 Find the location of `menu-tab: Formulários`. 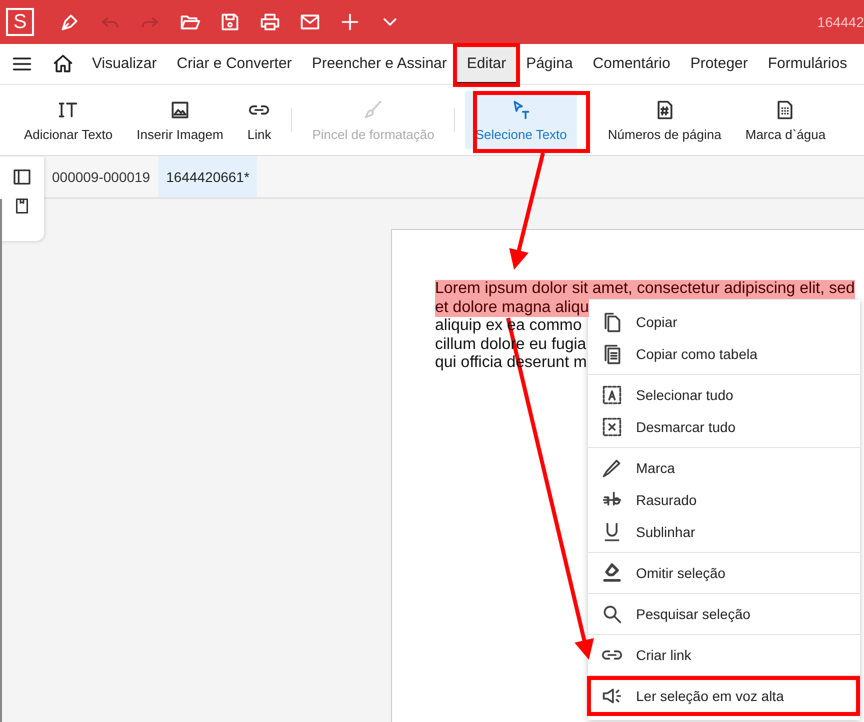

menu-tab: Formulários is located at coordinates (808, 64).